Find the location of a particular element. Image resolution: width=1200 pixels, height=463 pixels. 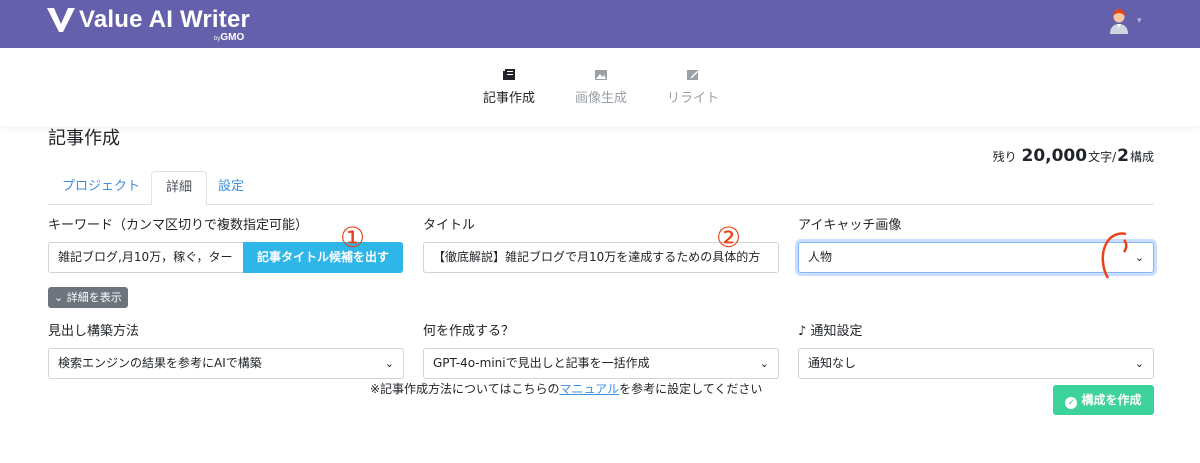

tab-details: 詳細 is located at coordinates (179, 188).